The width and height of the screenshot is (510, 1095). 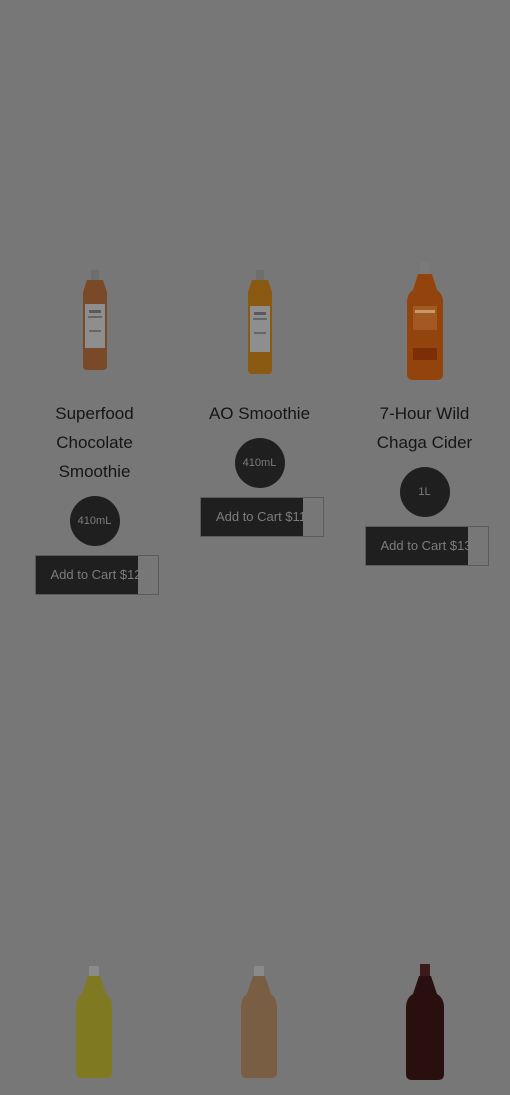 What do you see at coordinates (424, 413) in the screenshot?
I see `product-title-line: 7-Hour Wild` at bounding box center [424, 413].